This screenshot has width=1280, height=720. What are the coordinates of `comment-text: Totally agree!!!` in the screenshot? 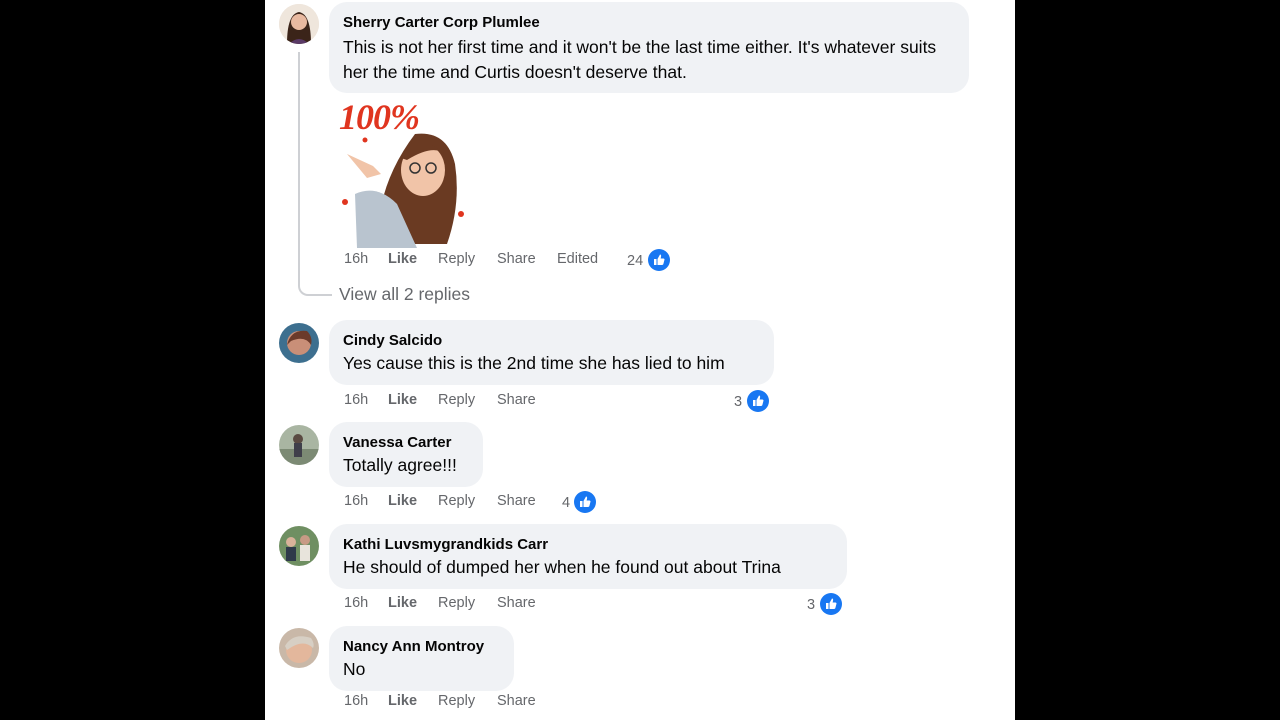 It's located at (400, 465).